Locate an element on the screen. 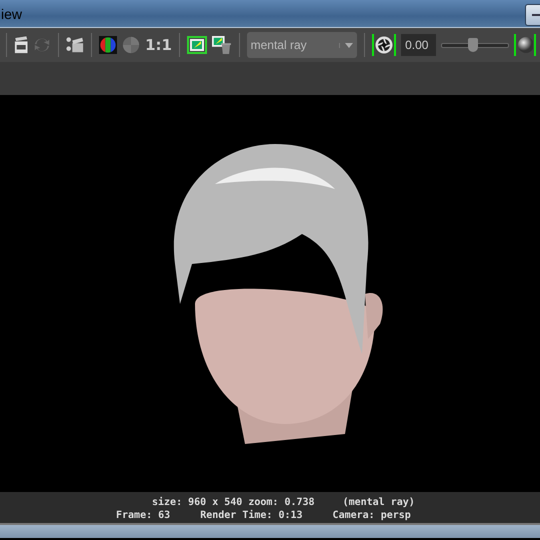 The width and height of the screenshot is (540, 540). minimize-button is located at coordinates (532, 15).